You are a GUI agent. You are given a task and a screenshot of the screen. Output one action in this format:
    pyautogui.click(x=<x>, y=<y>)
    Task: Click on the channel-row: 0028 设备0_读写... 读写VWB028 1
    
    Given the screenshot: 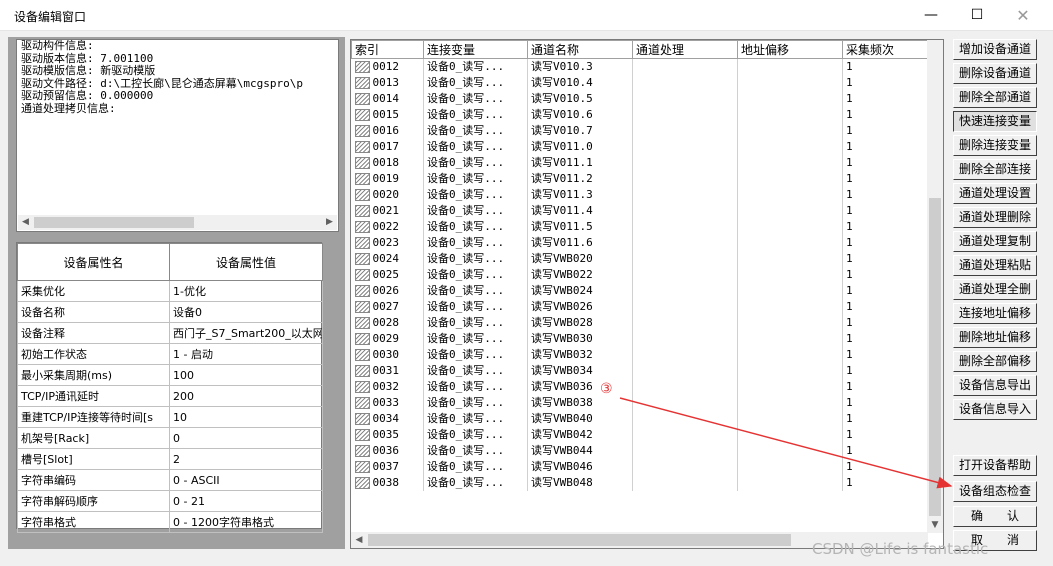 What is the action you would take?
    pyautogui.click(x=640, y=323)
    